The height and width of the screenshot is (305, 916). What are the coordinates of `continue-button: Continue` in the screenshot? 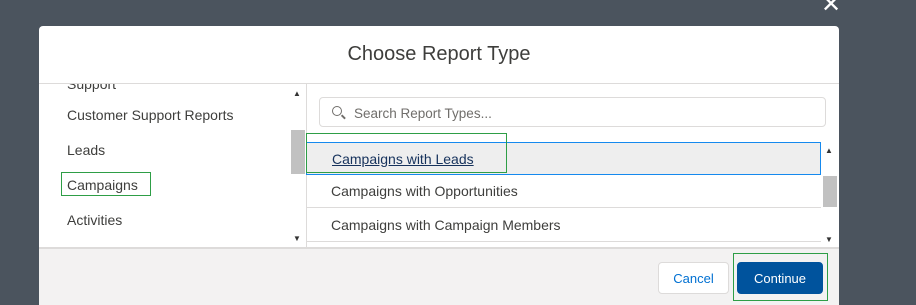 It's located at (780, 278).